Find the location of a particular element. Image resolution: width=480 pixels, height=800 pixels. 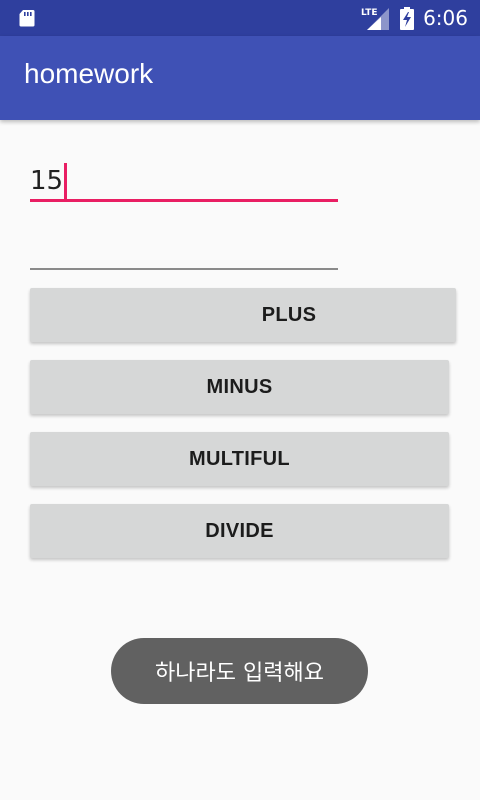

plus-button-label: PLUS is located at coordinates (289, 314).